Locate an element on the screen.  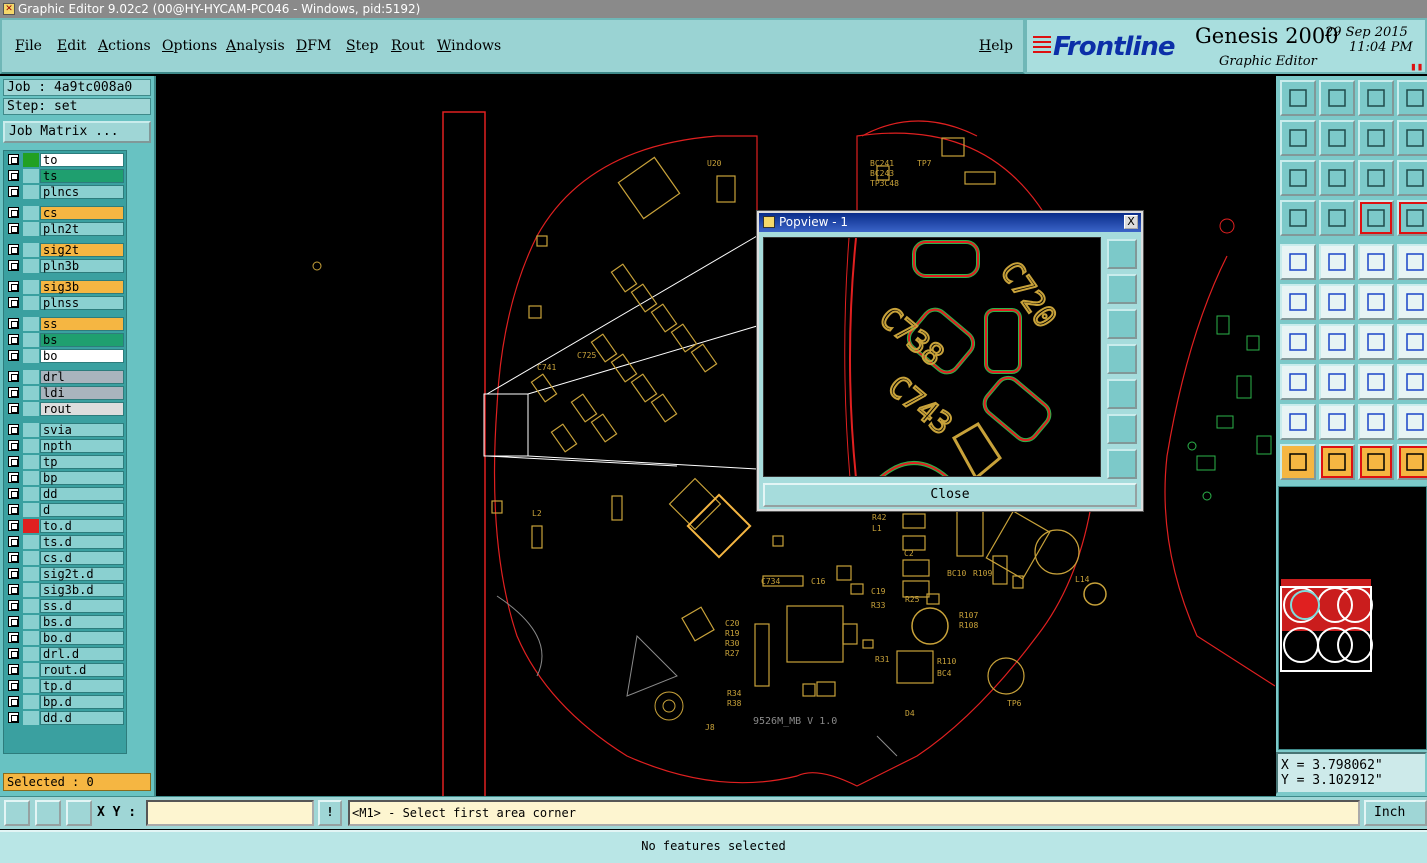
shape-icon is located at coordinates (1412, 382).